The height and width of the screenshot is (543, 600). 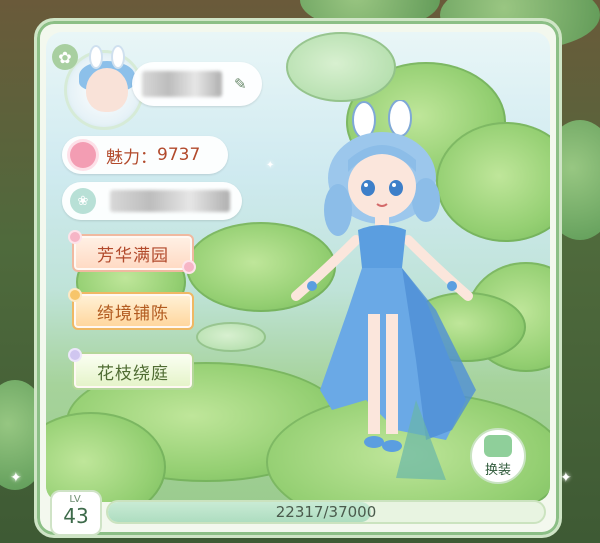 I want to click on nav-button-huazhi-raoting: 花枝绕庭, so click(x=133, y=371).